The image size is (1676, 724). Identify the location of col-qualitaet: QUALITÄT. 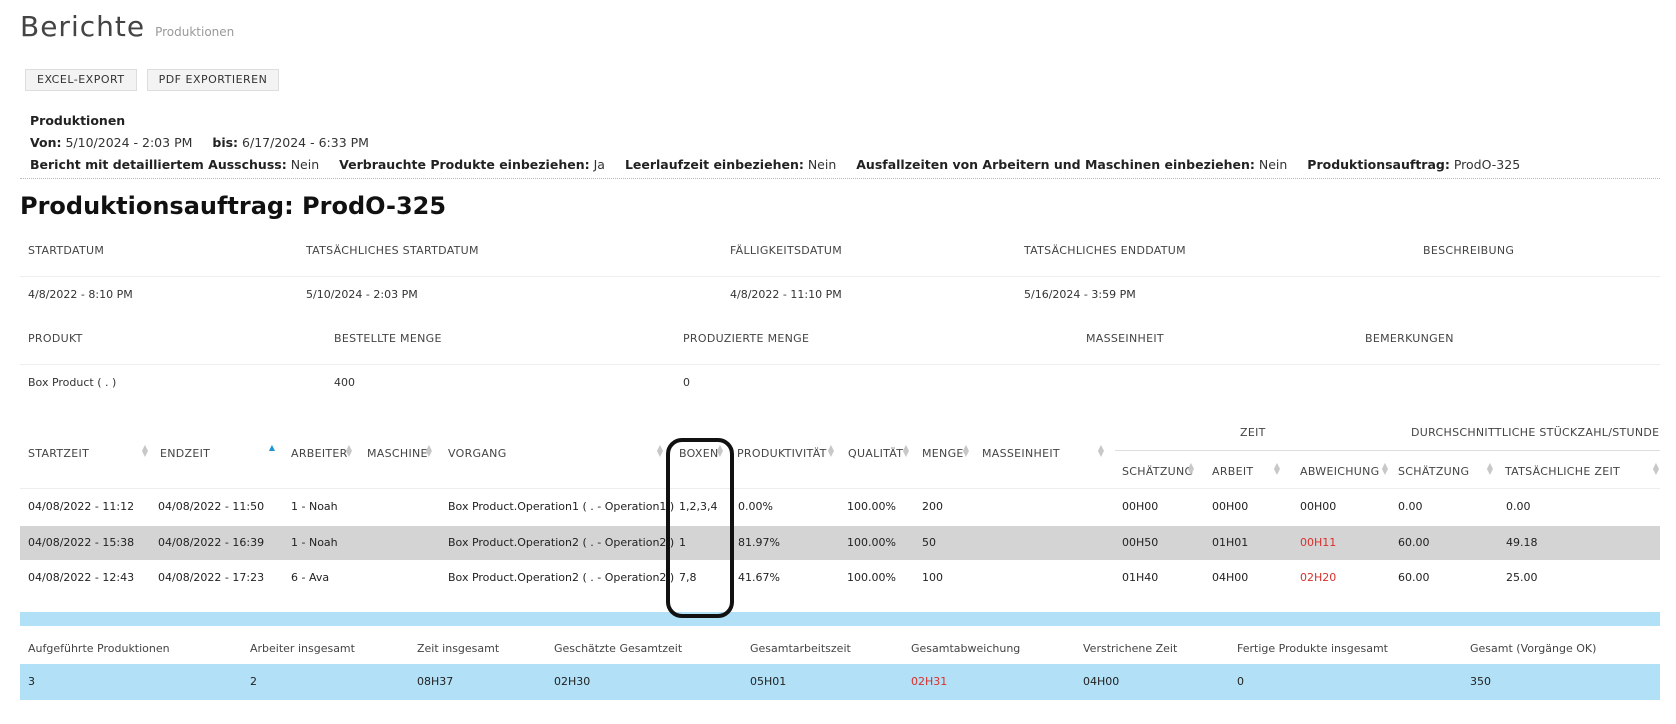
(875, 453).